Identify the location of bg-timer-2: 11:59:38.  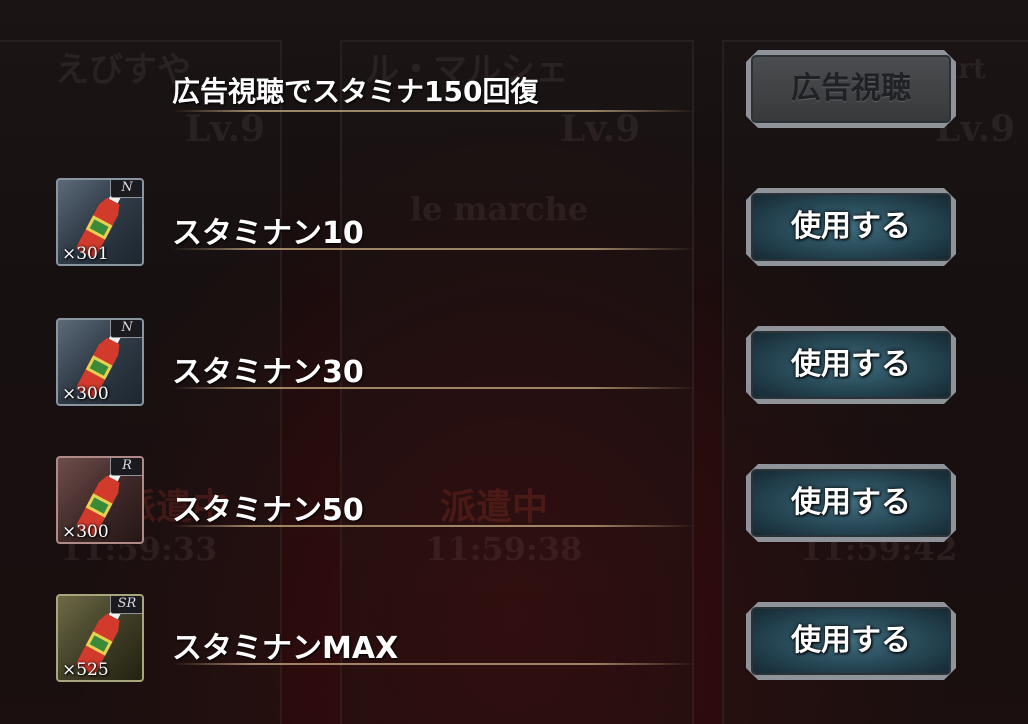
(504, 549).